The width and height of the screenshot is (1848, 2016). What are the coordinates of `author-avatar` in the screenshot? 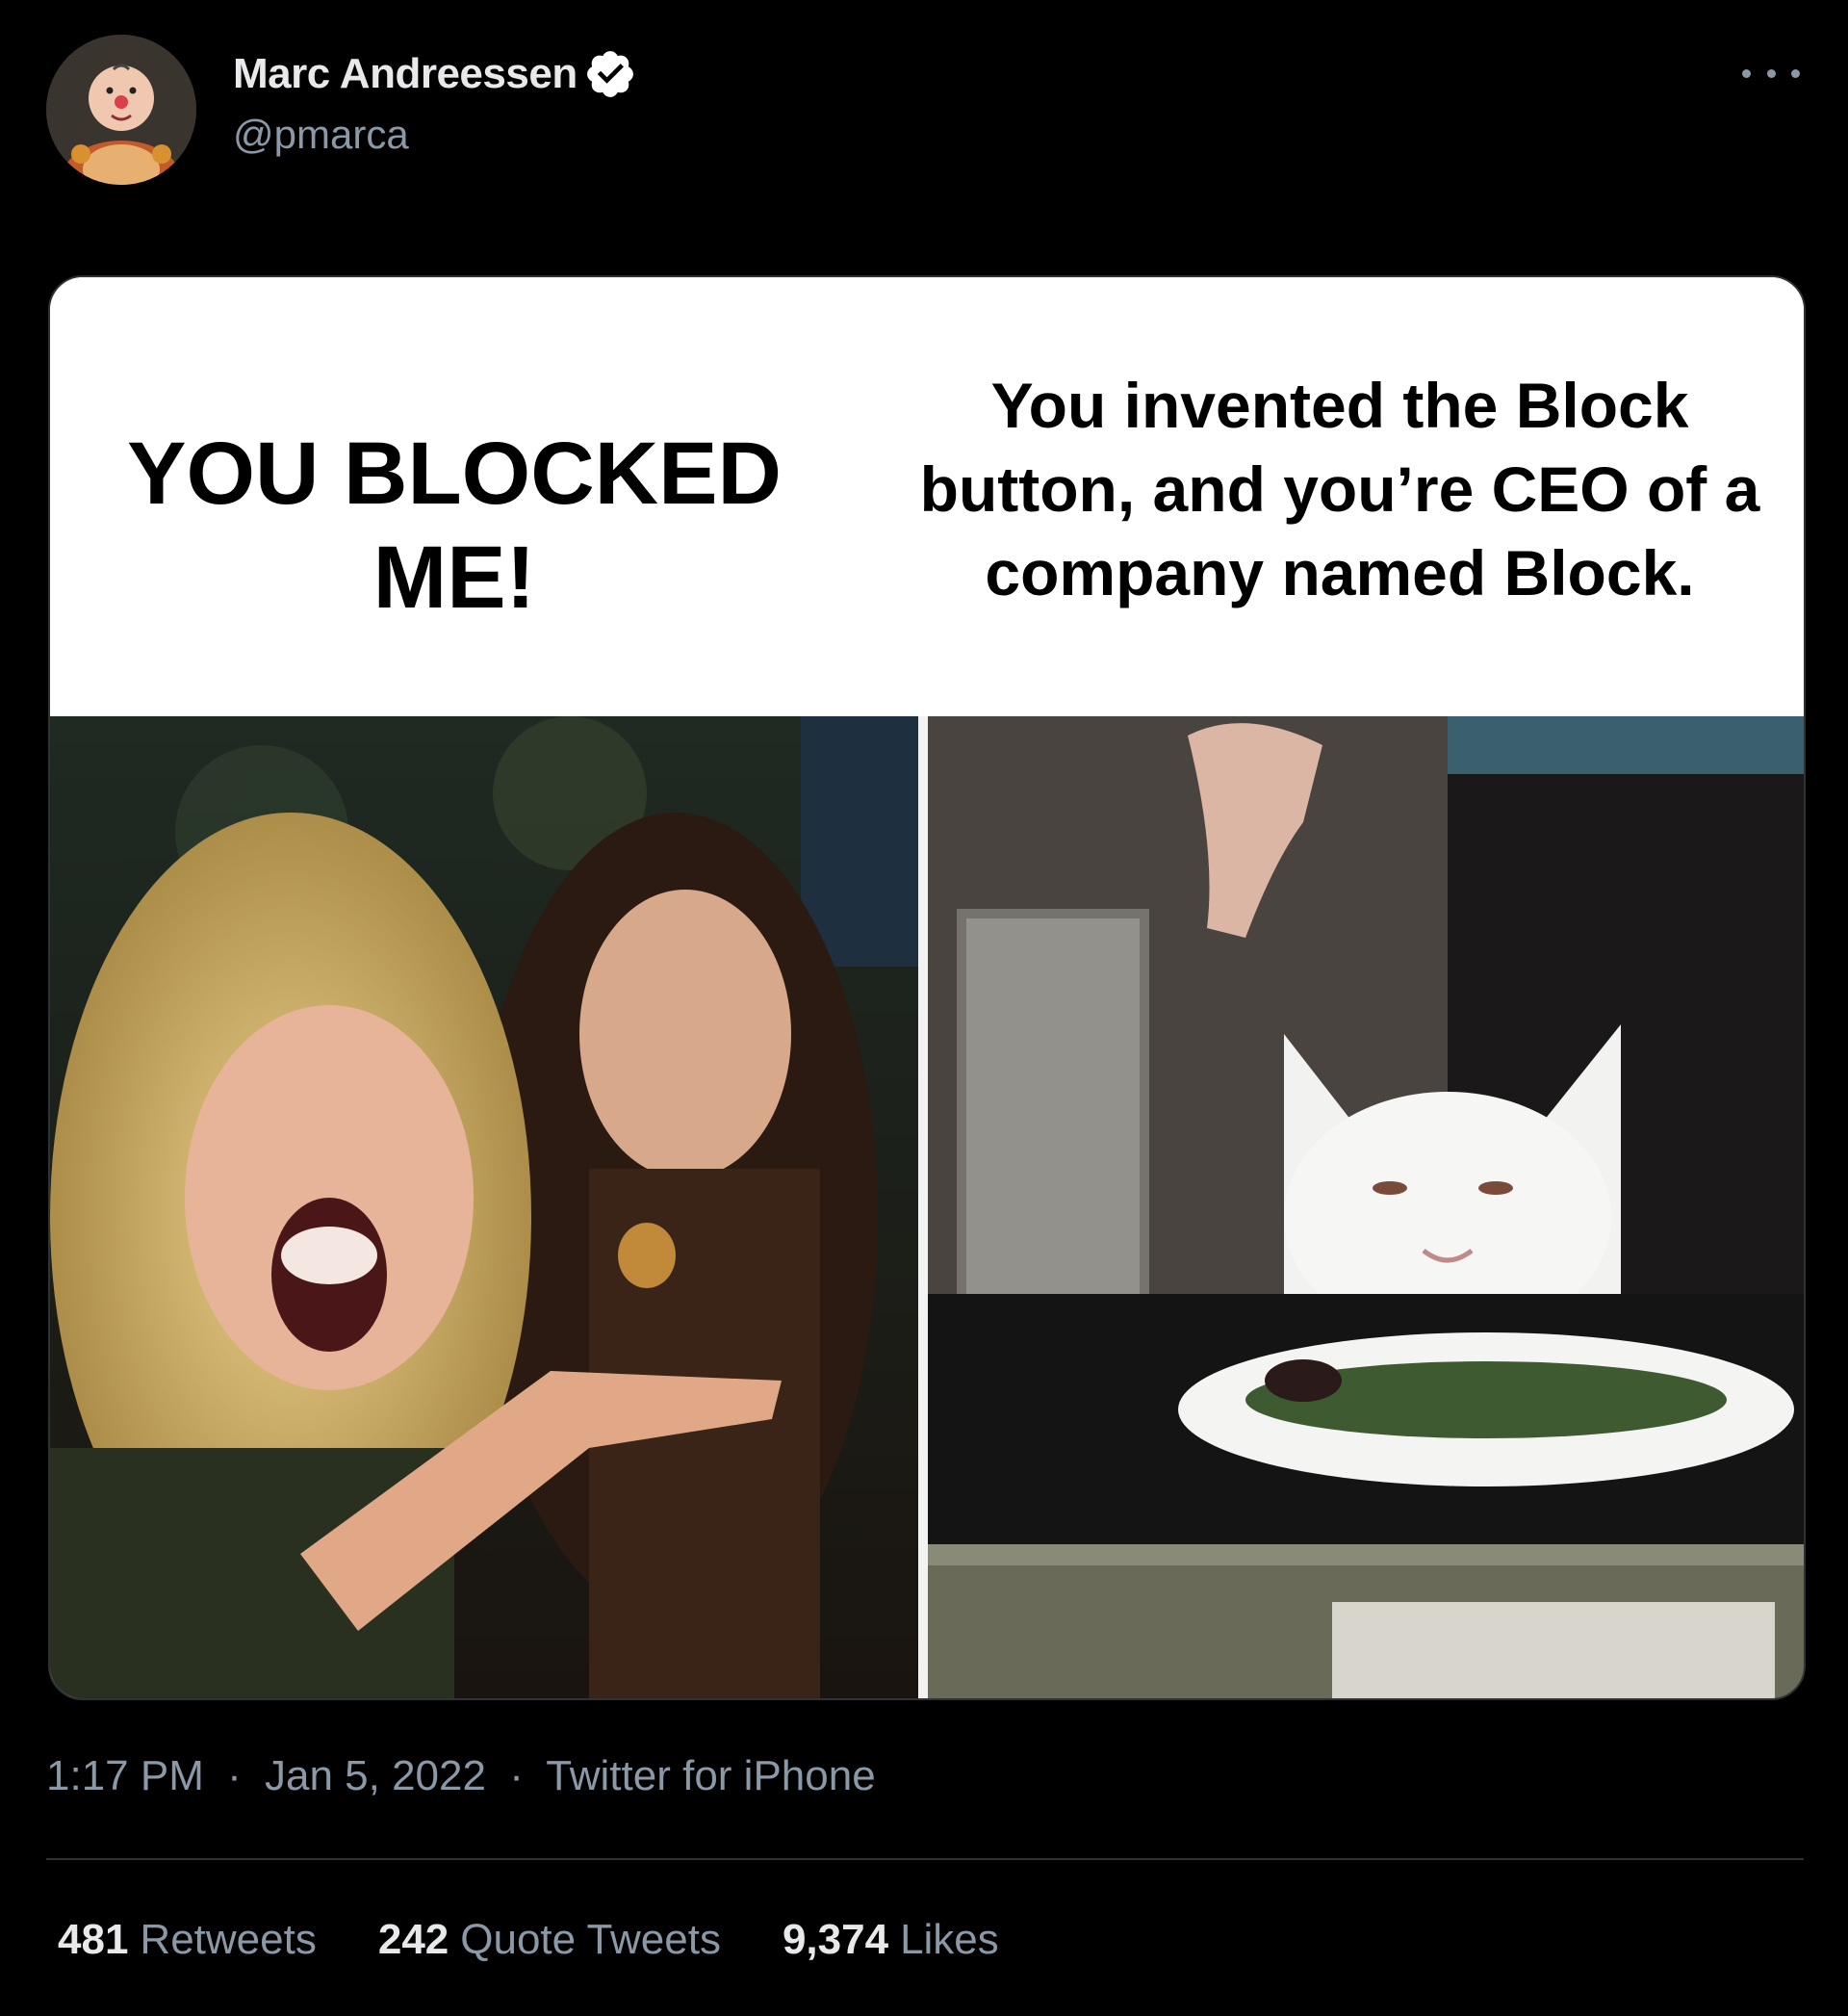 It's located at (121, 110).